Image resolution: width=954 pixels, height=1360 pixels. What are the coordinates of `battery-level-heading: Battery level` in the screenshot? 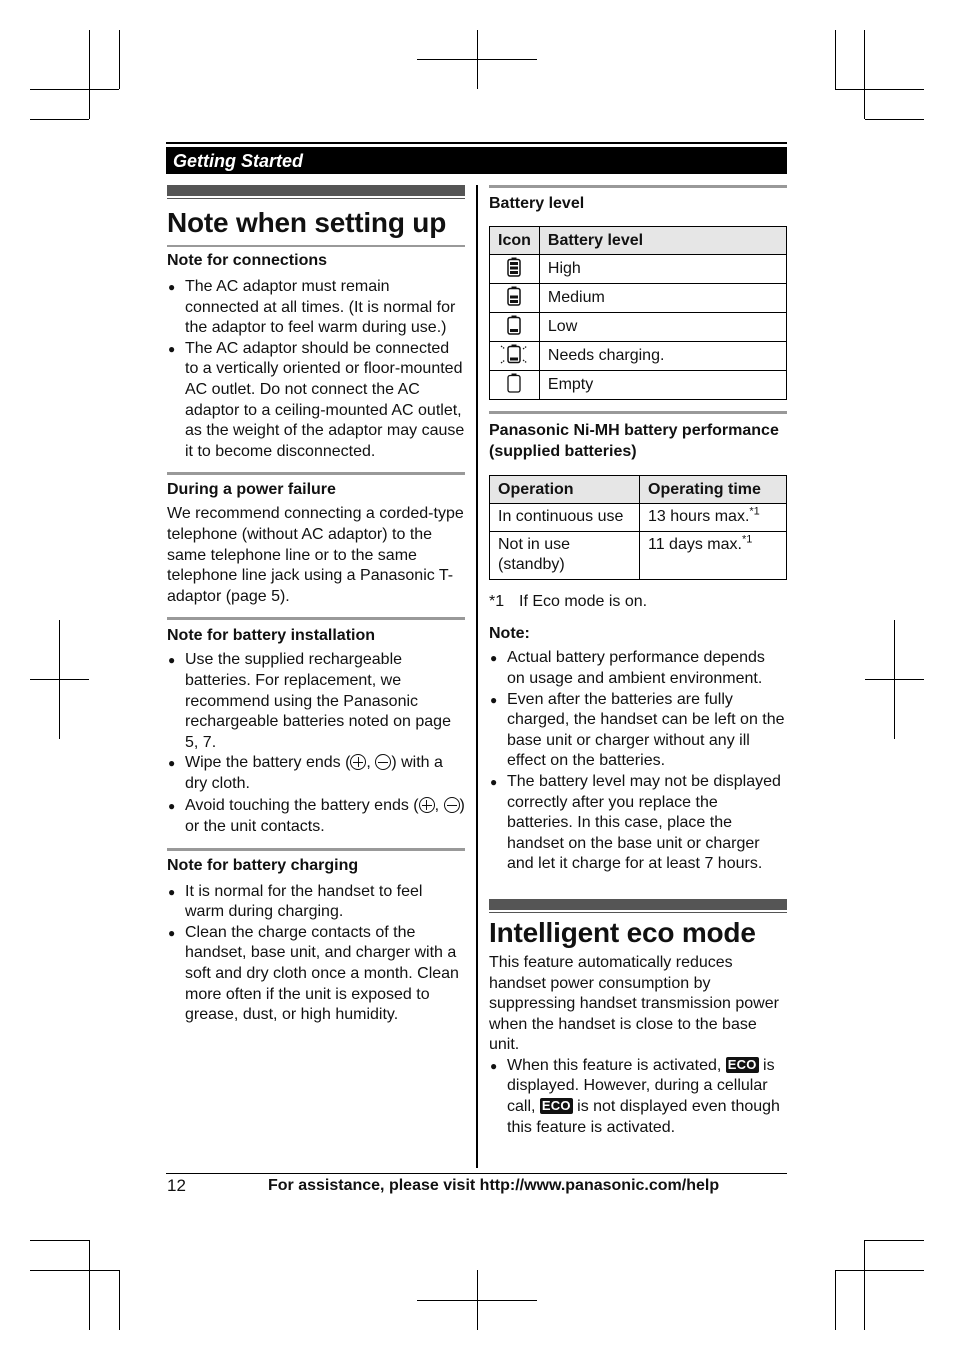 It's located at (537, 203).